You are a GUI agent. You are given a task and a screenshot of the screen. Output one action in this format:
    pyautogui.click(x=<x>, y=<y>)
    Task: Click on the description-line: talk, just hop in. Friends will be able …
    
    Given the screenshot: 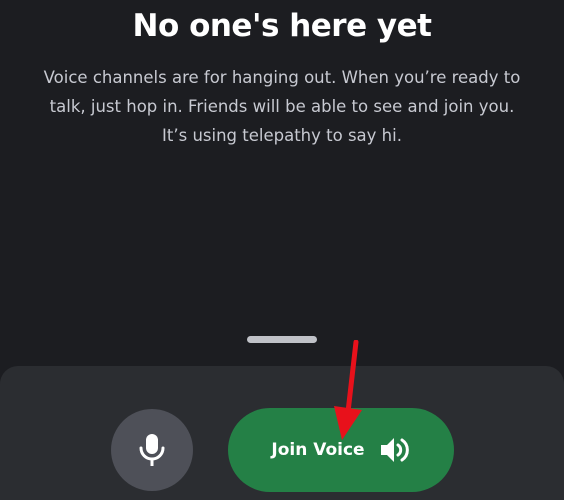 What is the action you would take?
    pyautogui.click(x=282, y=106)
    